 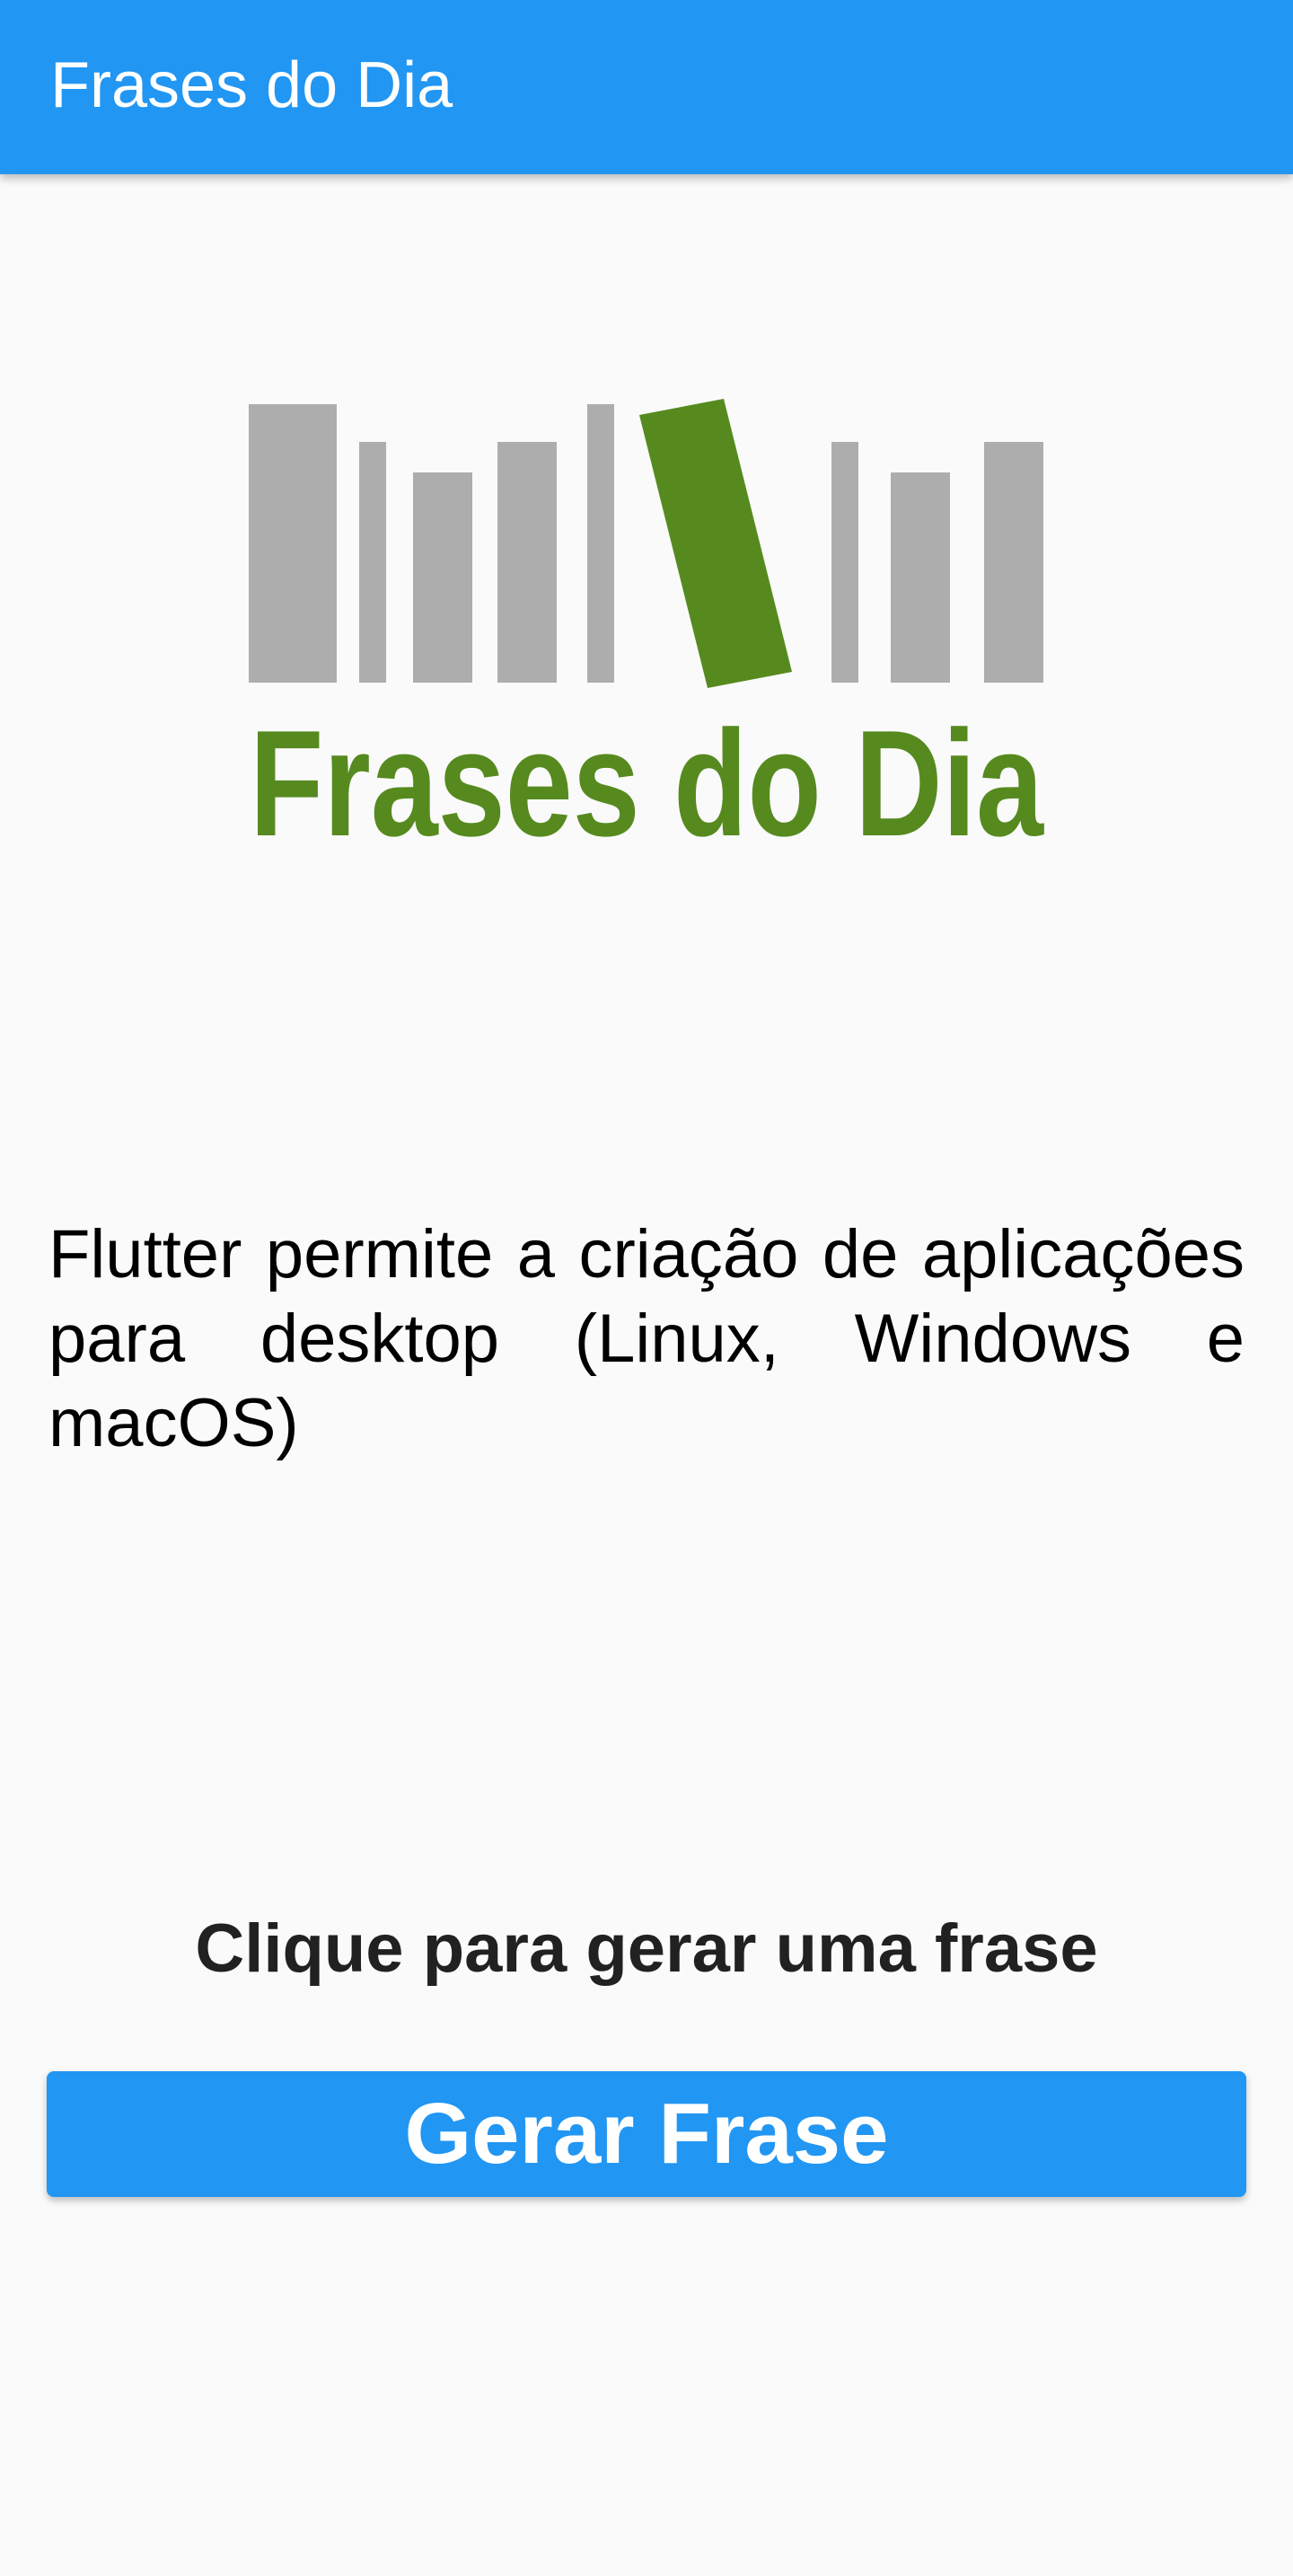 What do you see at coordinates (647, 771) in the screenshot?
I see `logo-text: Frases do Dia` at bounding box center [647, 771].